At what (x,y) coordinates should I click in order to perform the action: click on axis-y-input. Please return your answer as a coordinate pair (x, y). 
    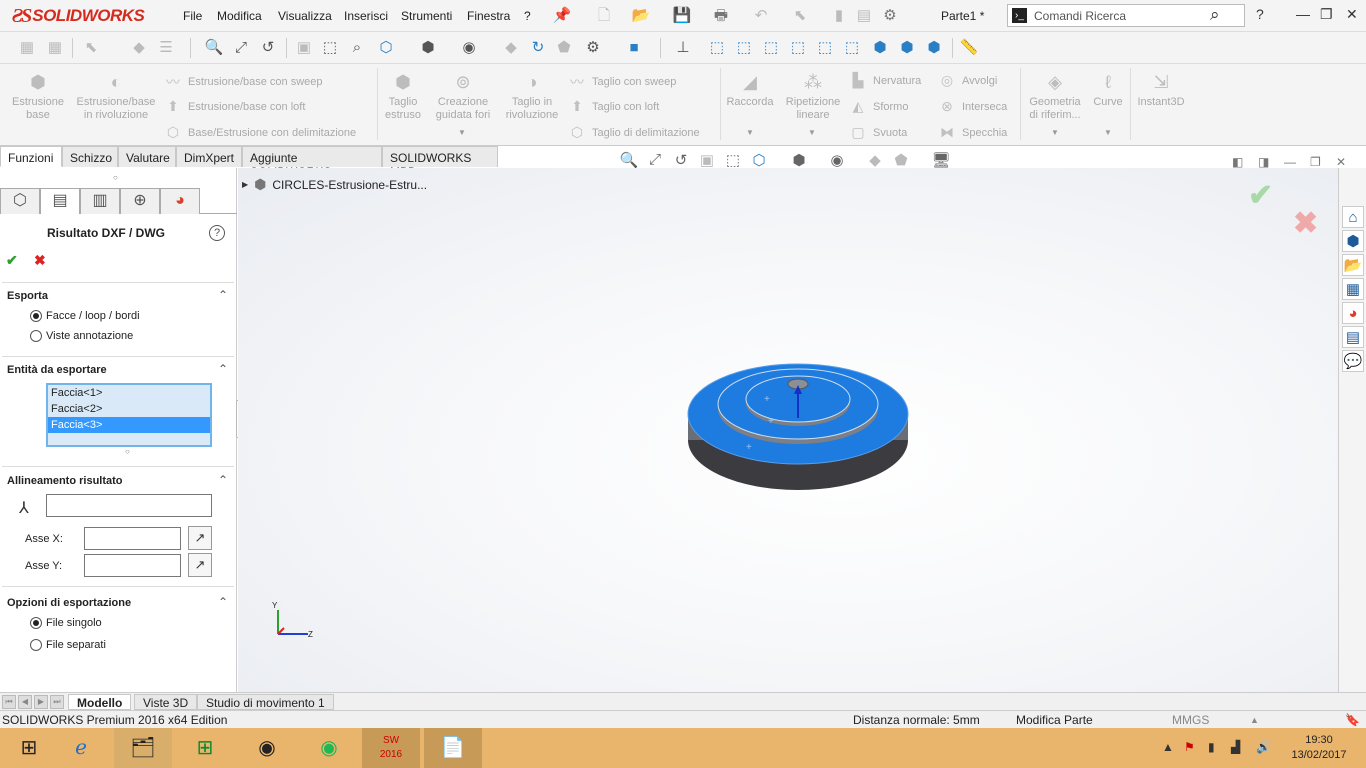
    Looking at the image, I should click on (132, 565).